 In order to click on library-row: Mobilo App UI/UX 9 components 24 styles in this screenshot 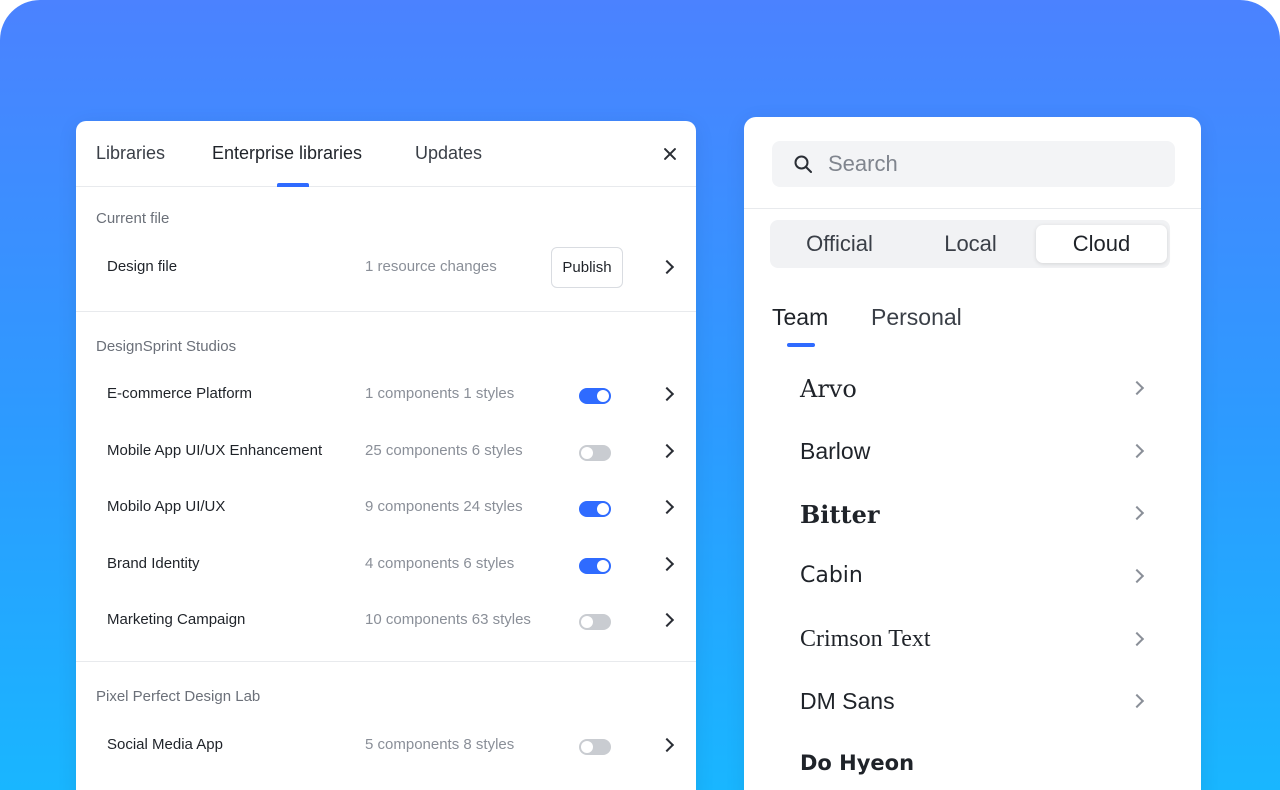, I will do `click(386, 508)`.